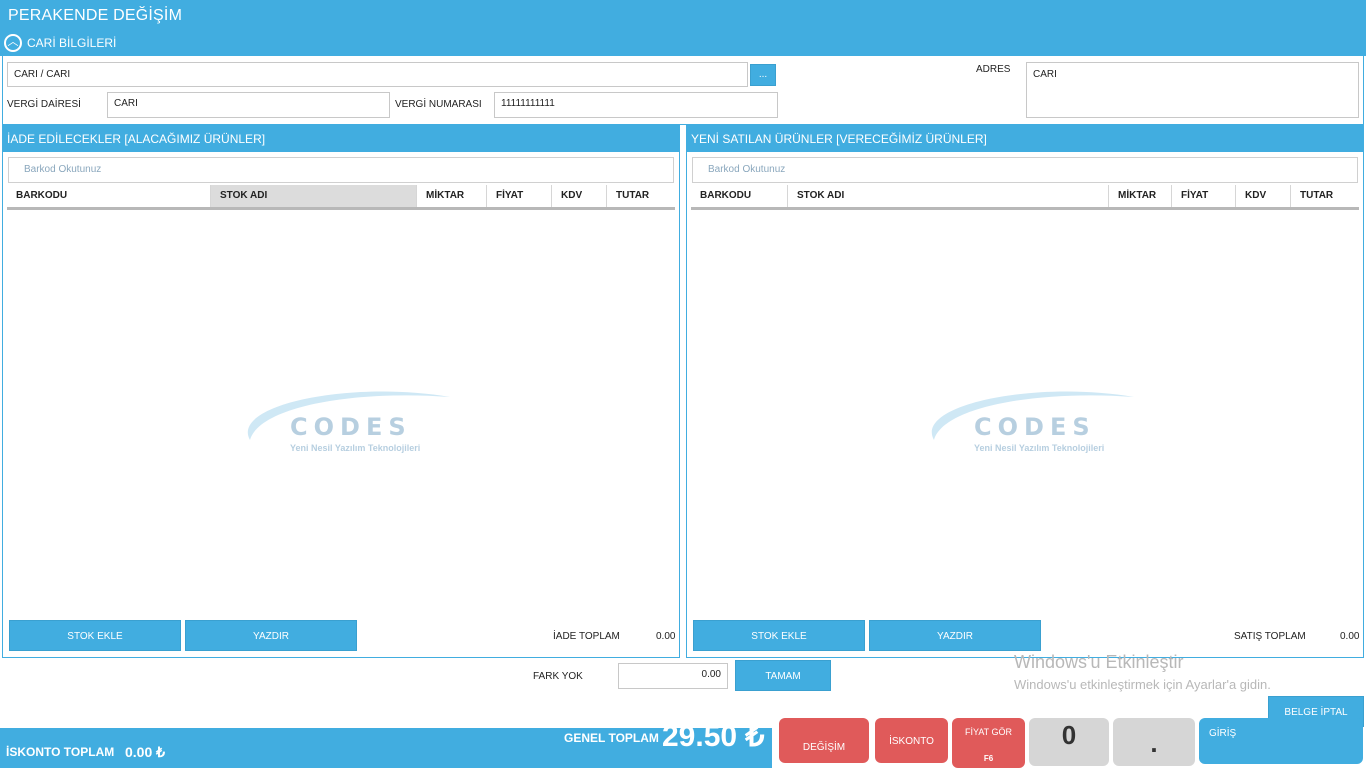 This screenshot has width=1366, height=768. Describe the element at coordinates (377, 74) in the screenshot. I see `cari-field: CARI / CARI` at that location.